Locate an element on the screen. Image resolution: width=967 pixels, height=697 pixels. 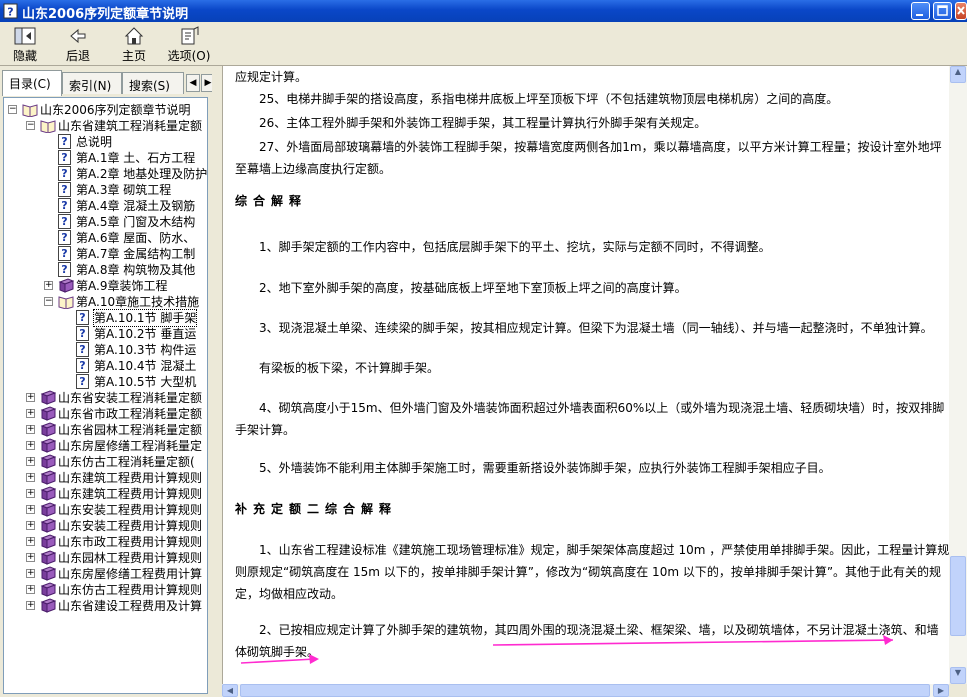
tab-search: 搜索(S) is located at coordinates (153, 83).